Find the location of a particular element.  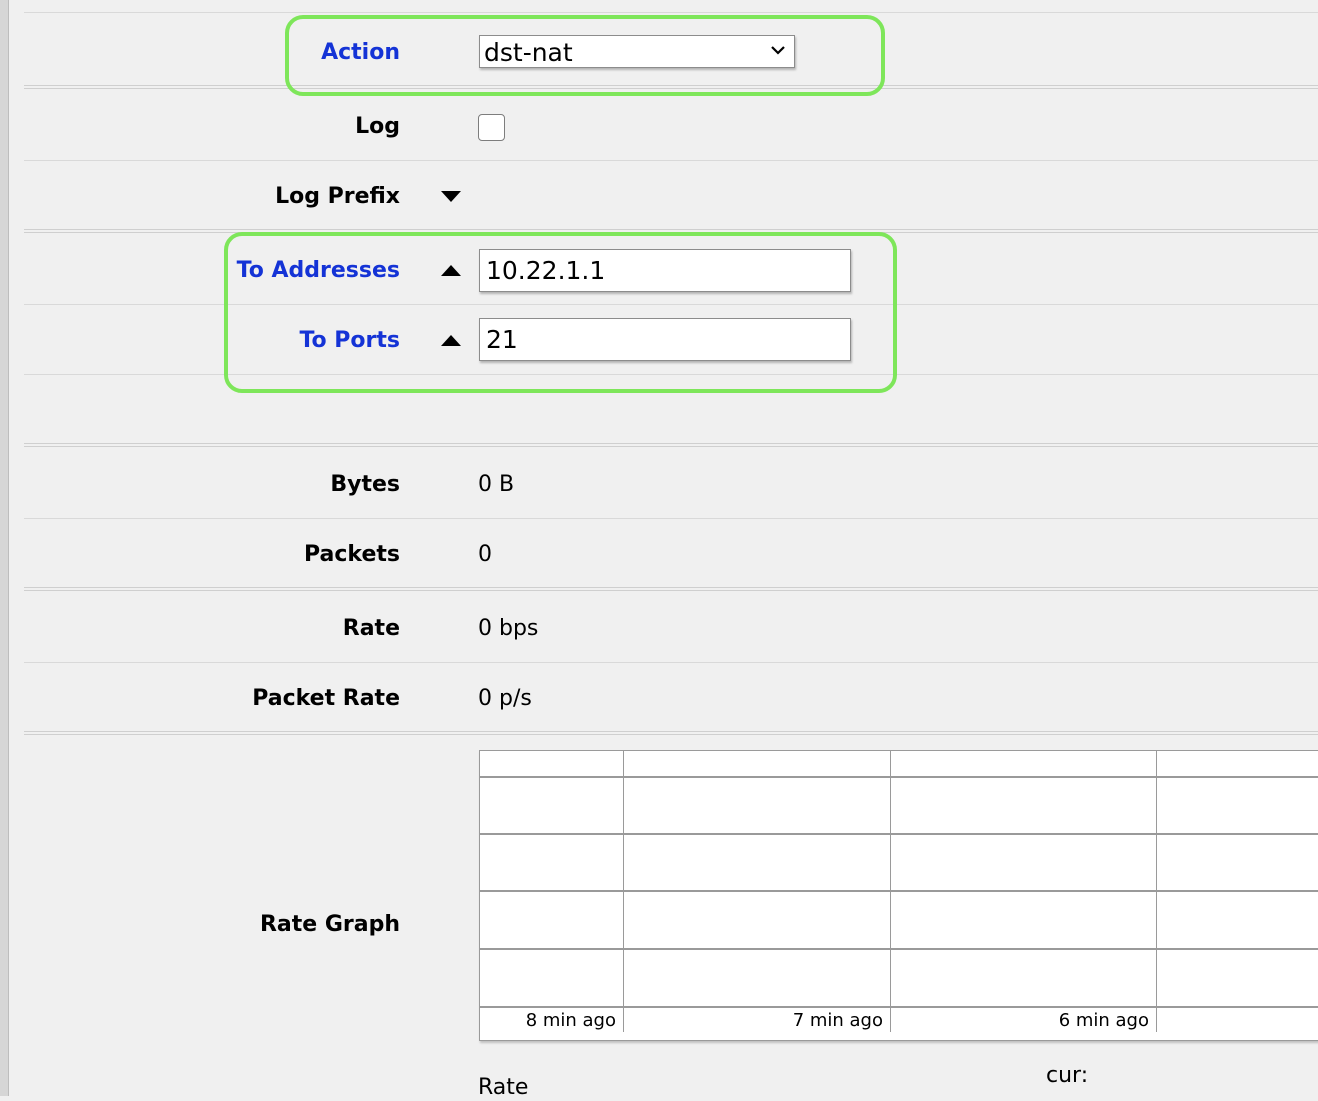

bytes-label: Bytes is located at coordinates (365, 484).